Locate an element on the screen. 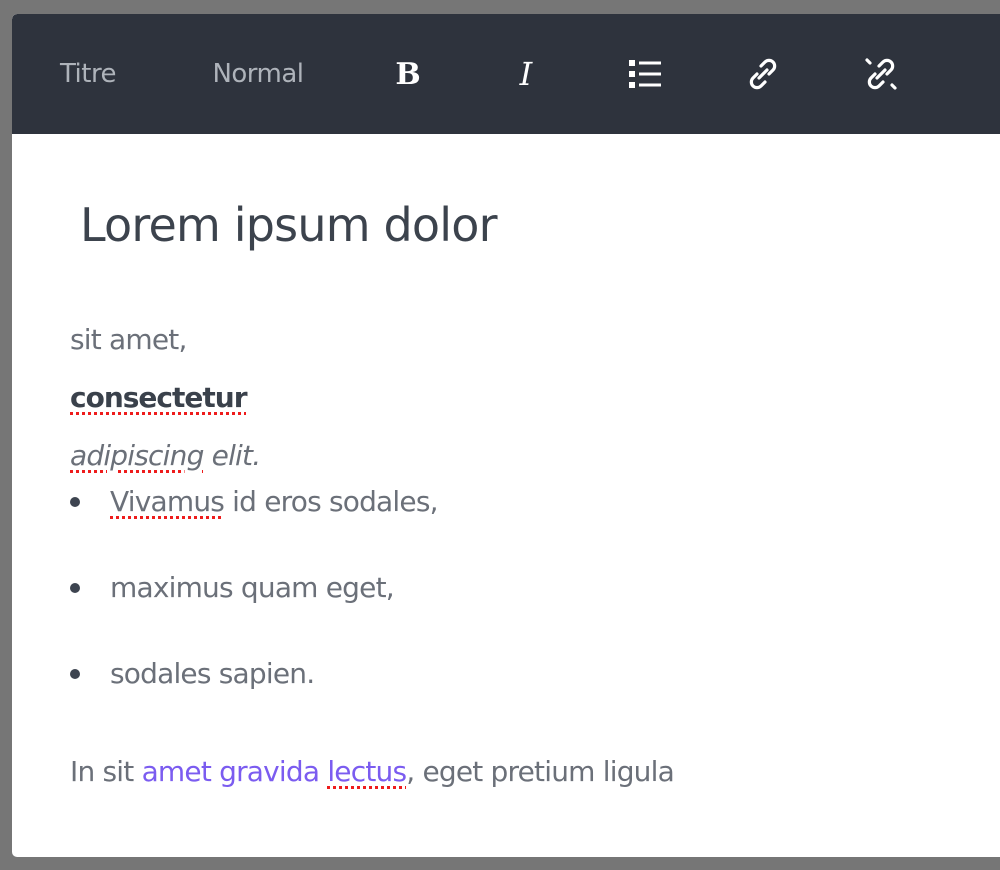  normal-style-button: Normal is located at coordinates (258, 74).